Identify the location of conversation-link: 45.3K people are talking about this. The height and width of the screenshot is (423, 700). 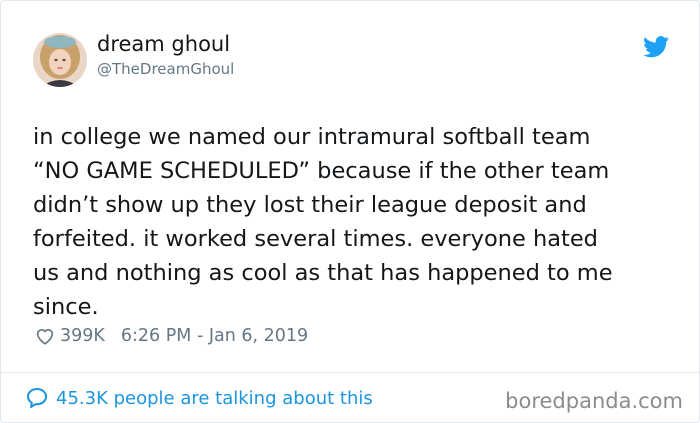
(199, 398).